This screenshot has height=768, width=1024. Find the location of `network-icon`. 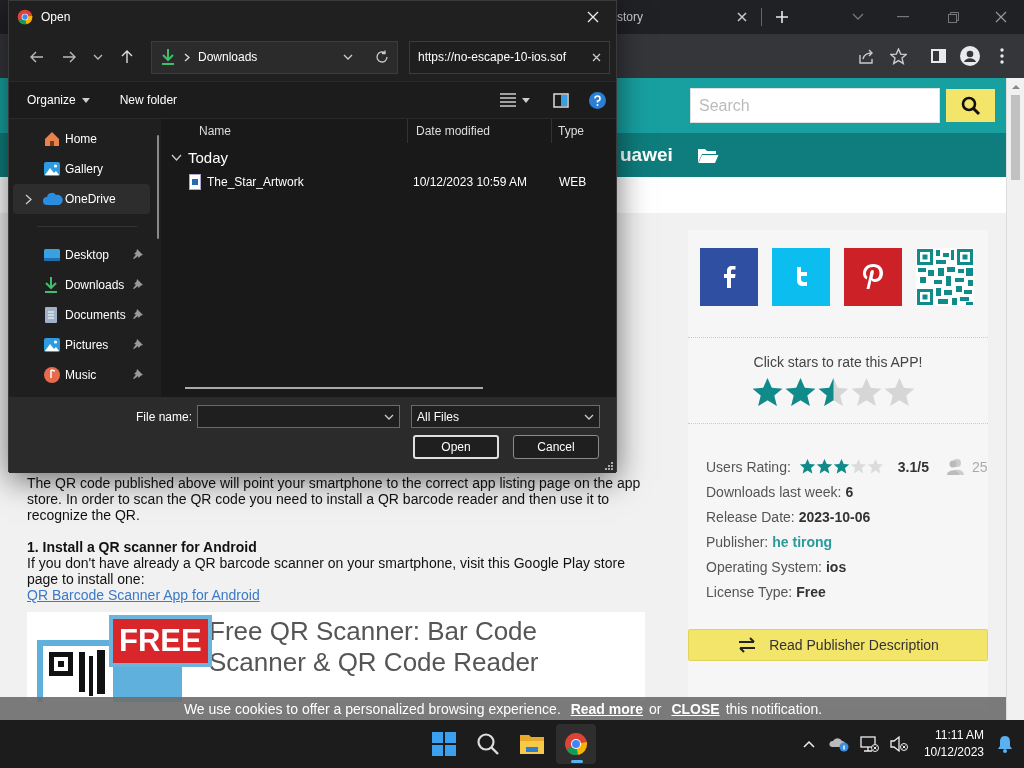

network-icon is located at coordinates (868, 744).